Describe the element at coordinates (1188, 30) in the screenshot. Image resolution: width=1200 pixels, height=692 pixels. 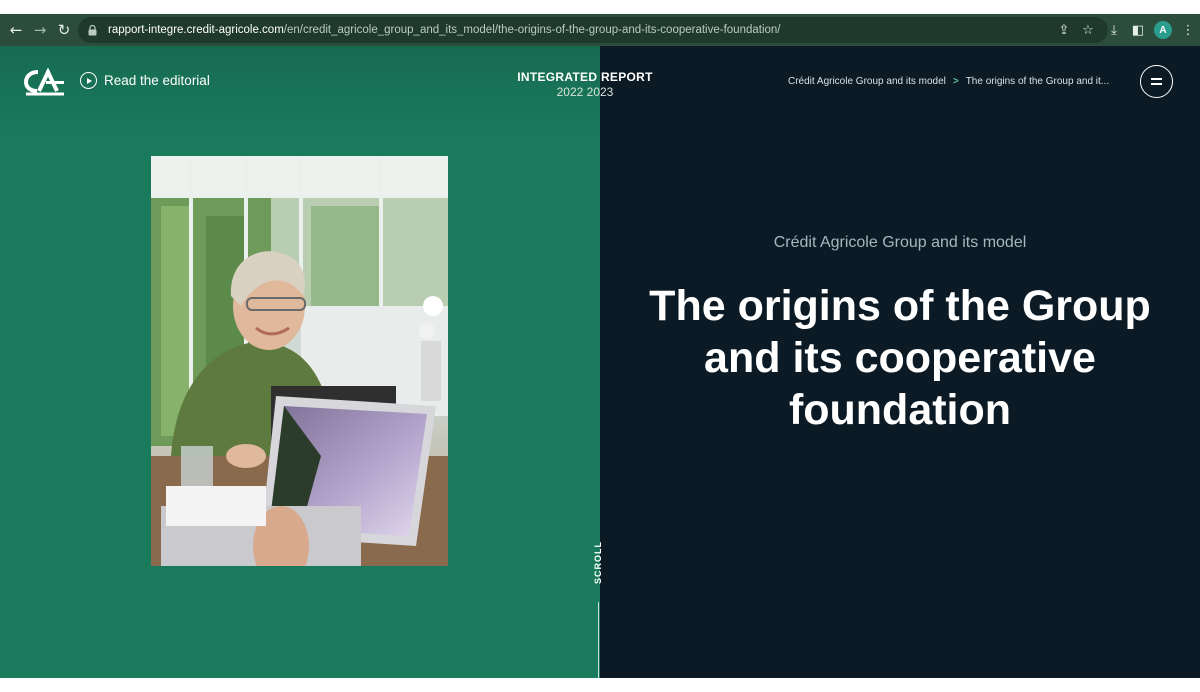
I see `more-menu-icon: ⋮` at that location.